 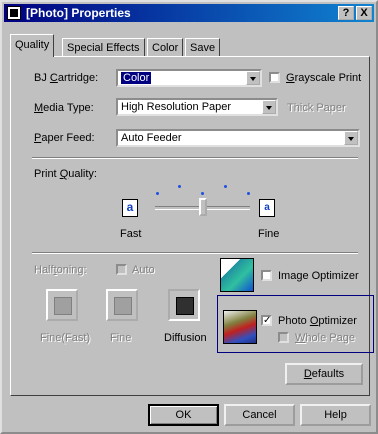 What do you see at coordinates (189, 13) in the screenshot?
I see `title-bar: [Photo] Properties ? X` at bounding box center [189, 13].